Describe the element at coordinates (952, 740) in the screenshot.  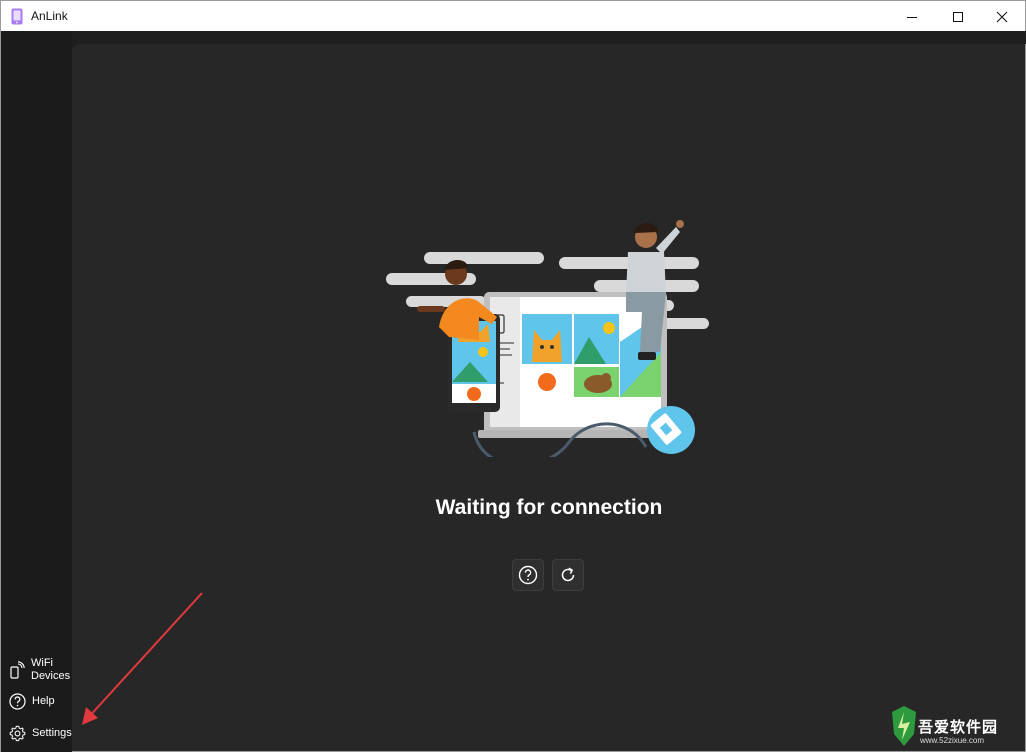
I see `watermark-url: www.52zixue.com` at that location.